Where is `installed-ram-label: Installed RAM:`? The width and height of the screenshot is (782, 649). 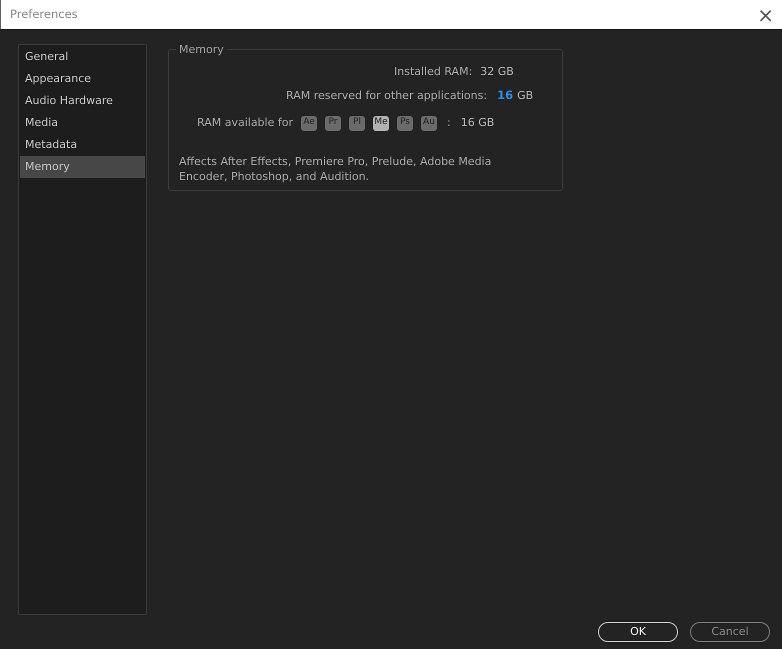
installed-ram-label: Installed RAM: is located at coordinates (433, 72).